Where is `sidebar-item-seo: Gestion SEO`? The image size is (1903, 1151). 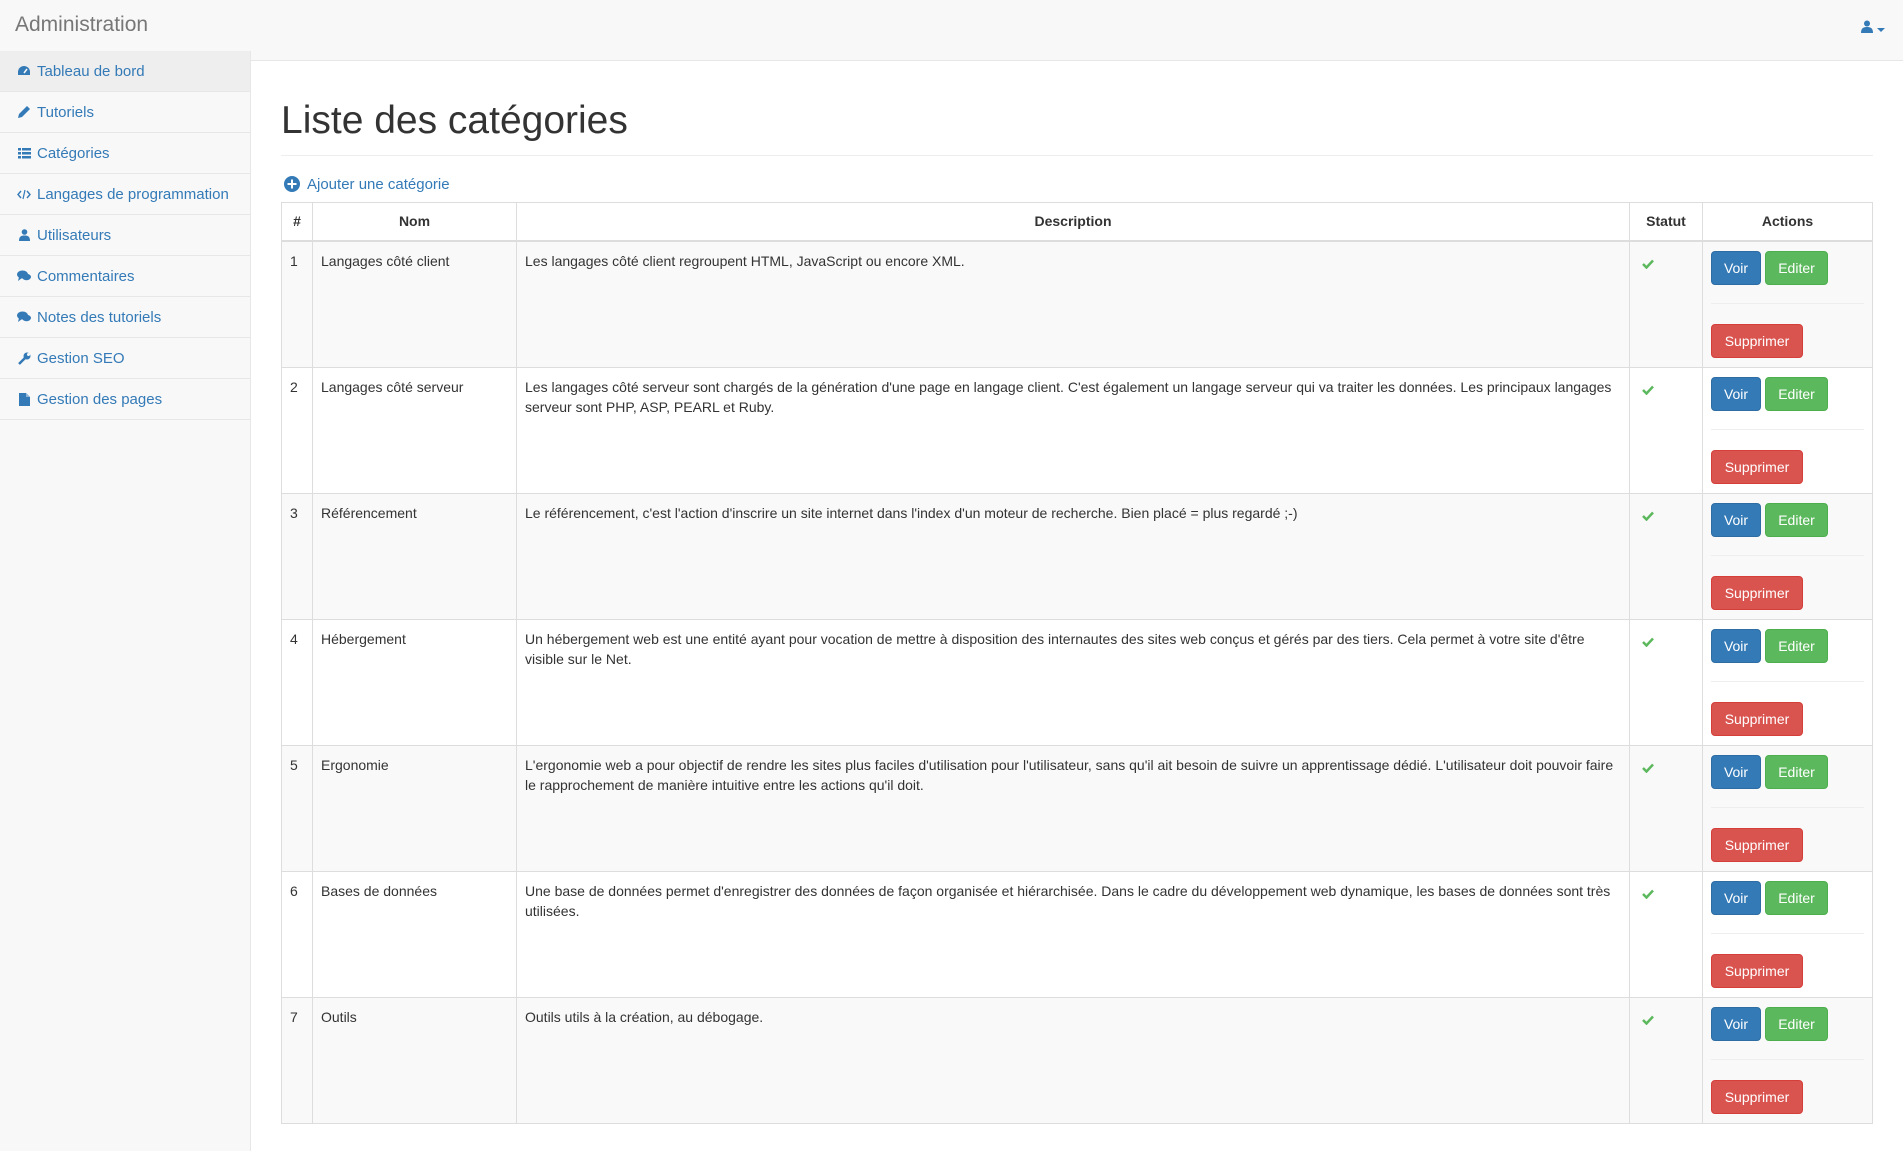
sidebar-item-seo: Gestion SEO is located at coordinates (125, 358).